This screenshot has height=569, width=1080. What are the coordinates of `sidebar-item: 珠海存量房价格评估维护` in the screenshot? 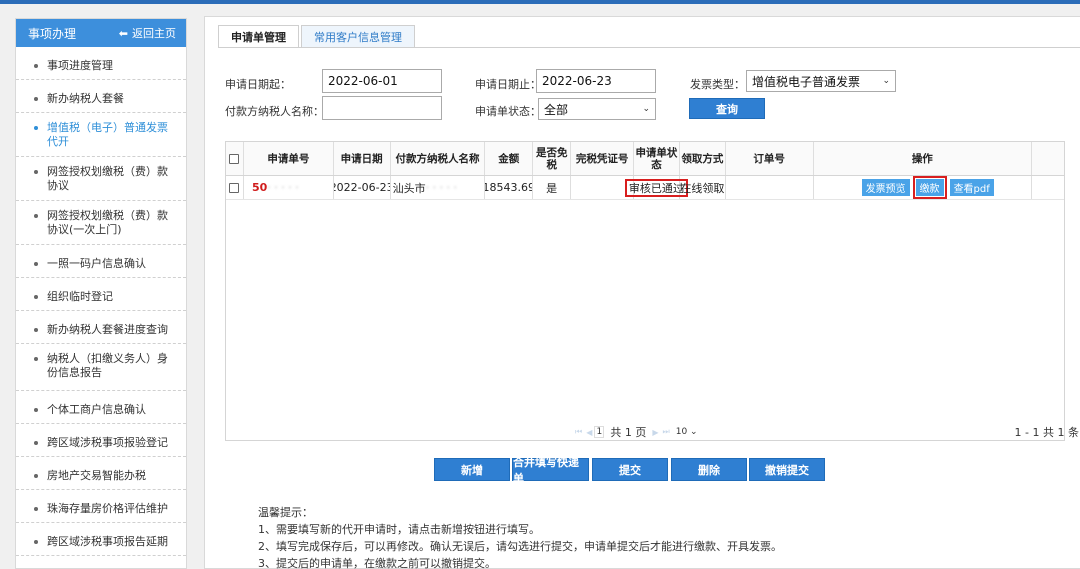 It's located at (101, 506).